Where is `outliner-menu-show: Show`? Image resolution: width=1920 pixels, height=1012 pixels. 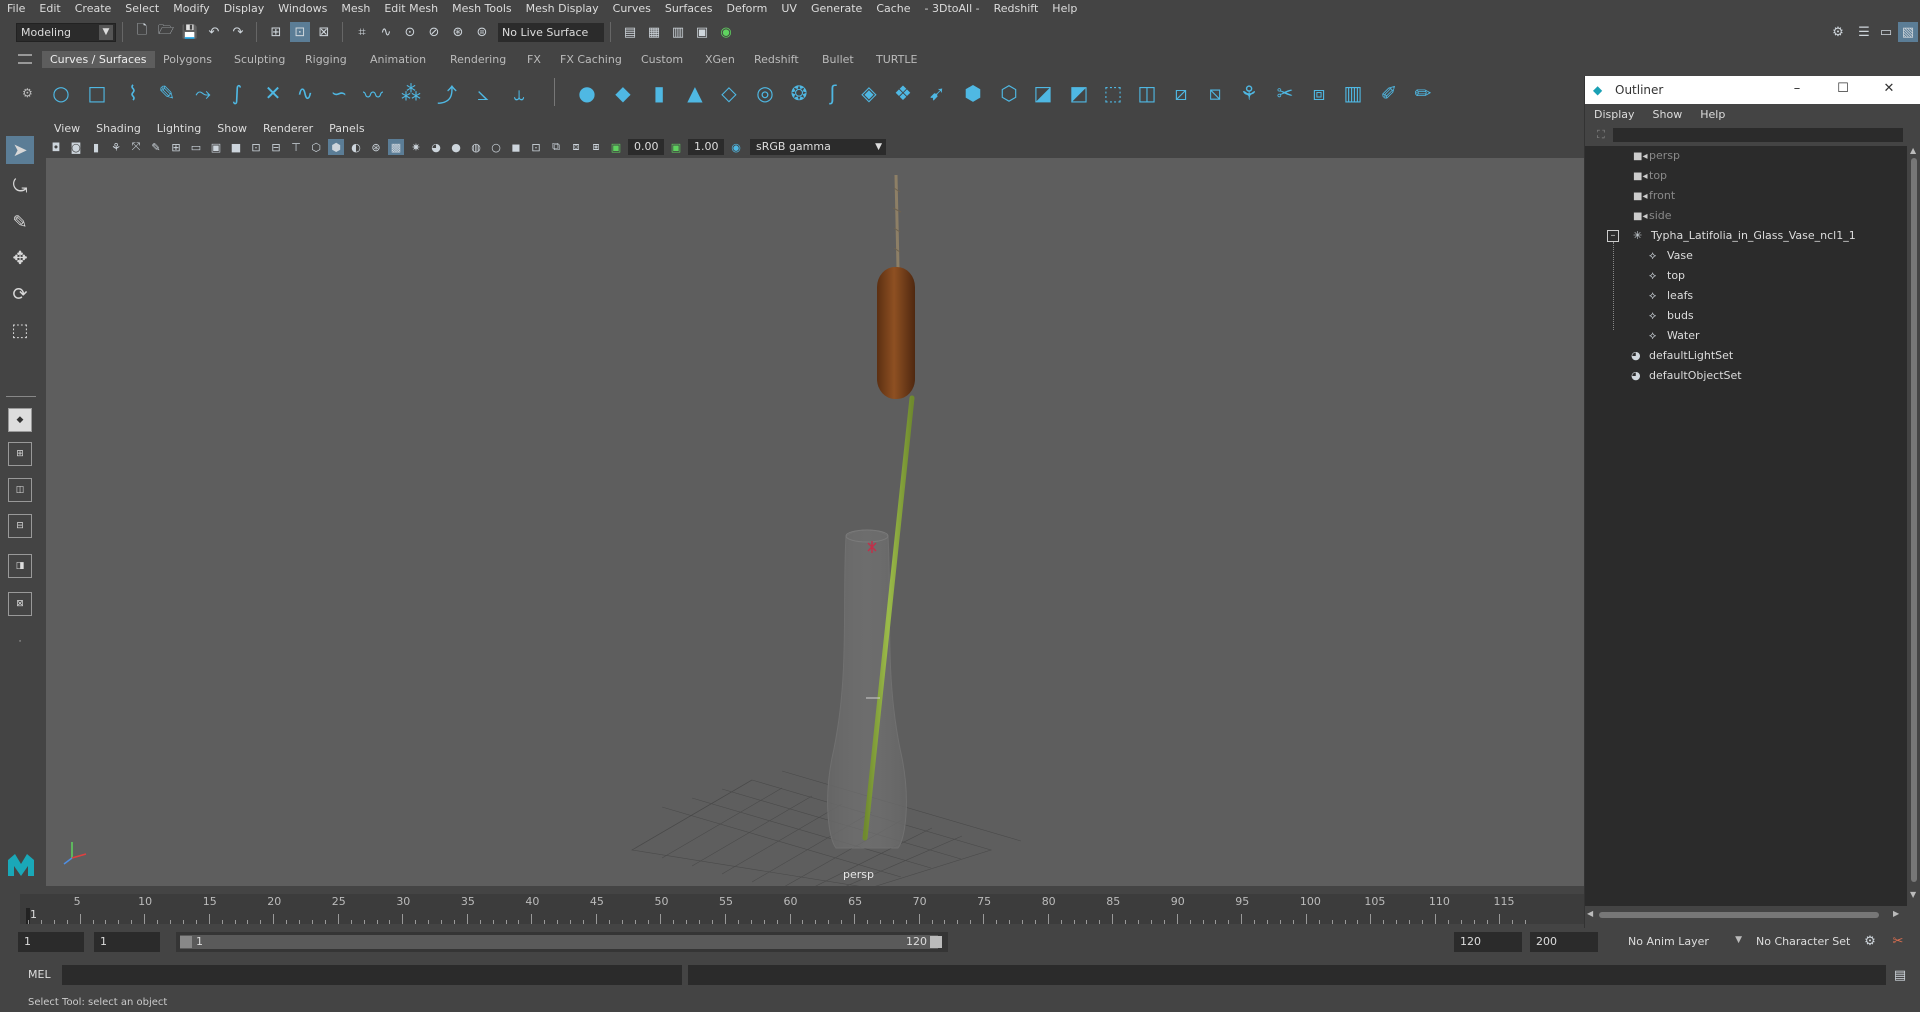 outliner-menu-show: Show is located at coordinates (1668, 114).